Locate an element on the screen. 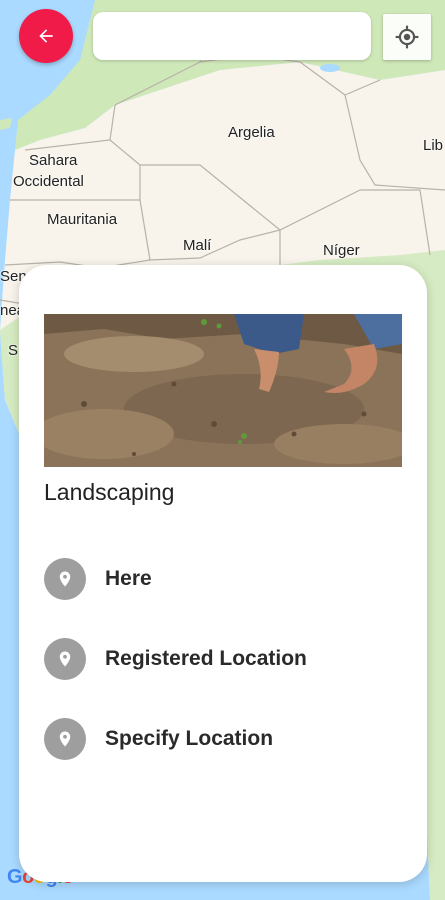 Image resolution: width=445 pixels, height=900 pixels. option-label: Here is located at coordinates (128, 578).